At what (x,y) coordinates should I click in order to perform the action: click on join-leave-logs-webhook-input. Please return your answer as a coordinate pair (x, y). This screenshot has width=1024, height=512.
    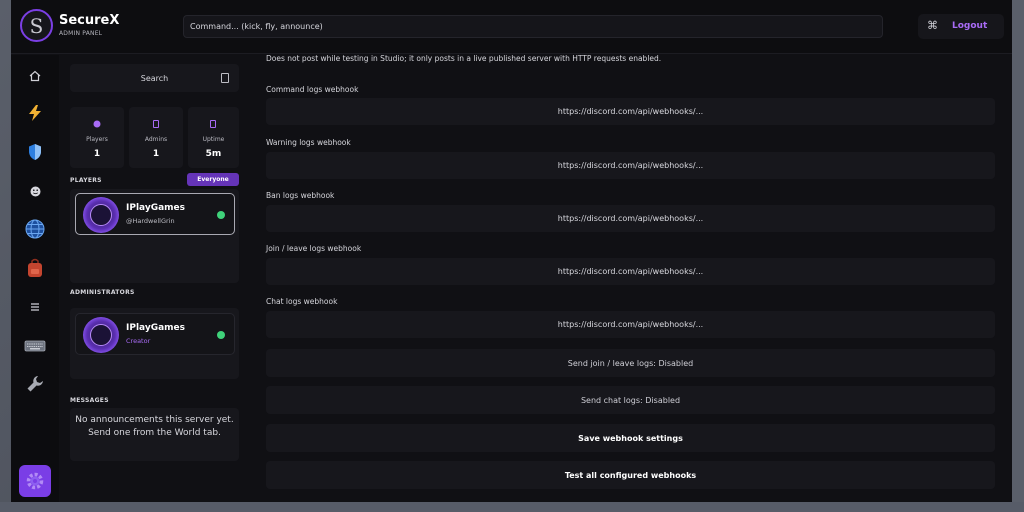
    Looking at the image, I should click on (630, 271).